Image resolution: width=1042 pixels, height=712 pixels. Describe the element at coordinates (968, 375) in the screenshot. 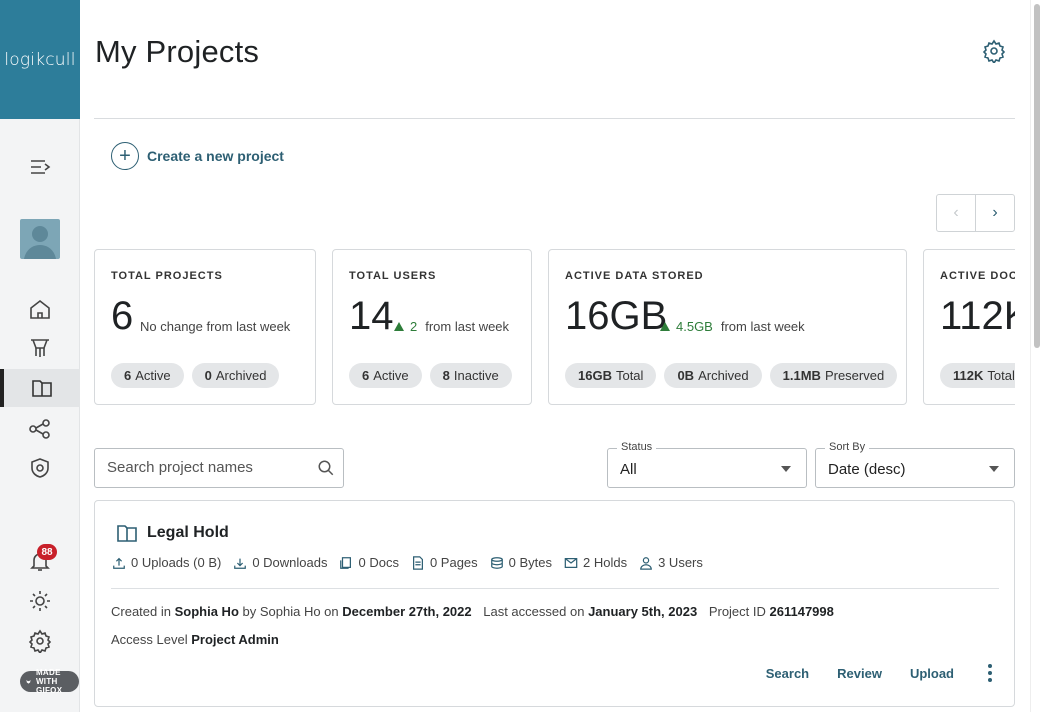

I see `pill-num: 112K` at that location.